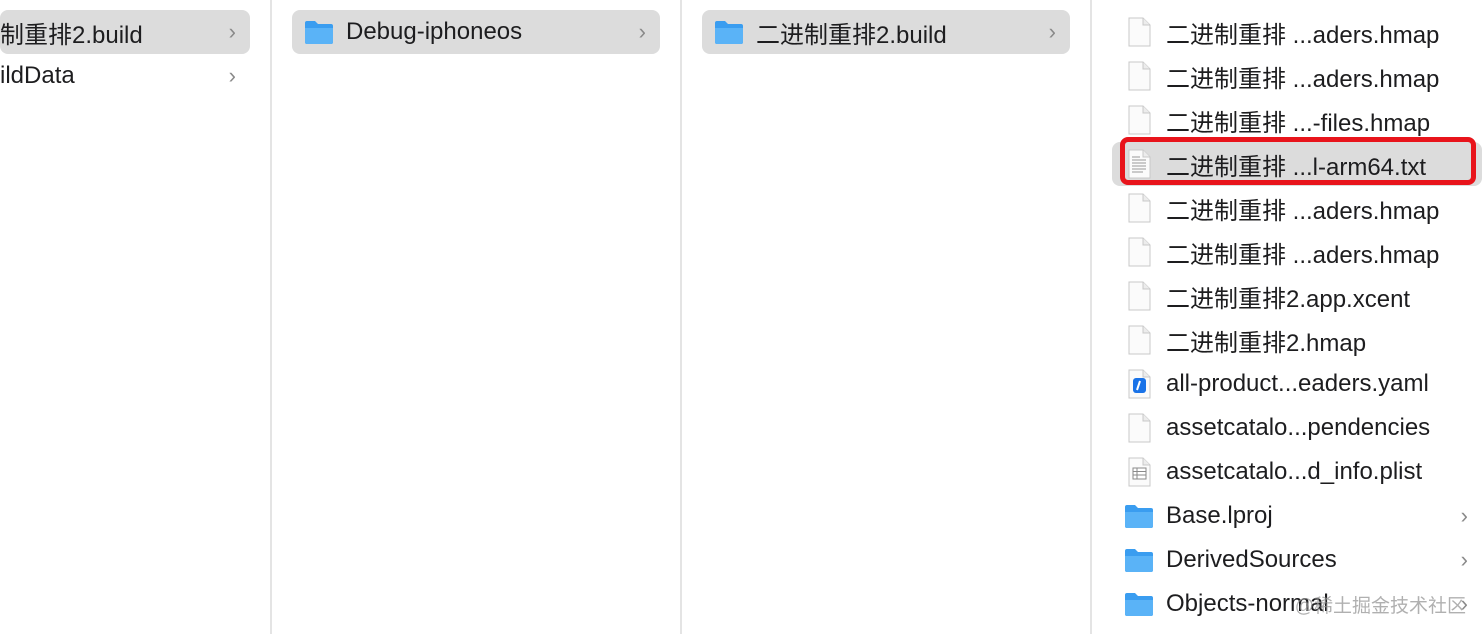 The image size is (1484, 634). Describe the element at coordinates (1297, 516) in the screenshot. I see `file-list-item: Base.lproj ›` at that location.